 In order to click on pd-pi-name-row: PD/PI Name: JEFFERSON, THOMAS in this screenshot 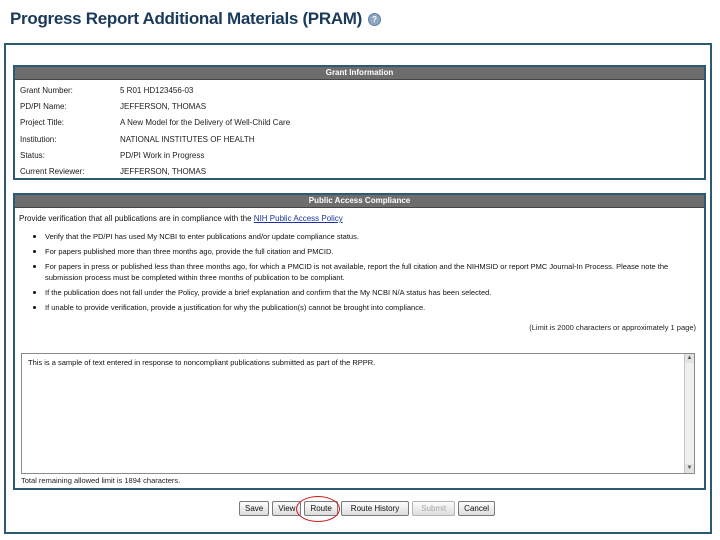, I will do `click(359, 106)`.